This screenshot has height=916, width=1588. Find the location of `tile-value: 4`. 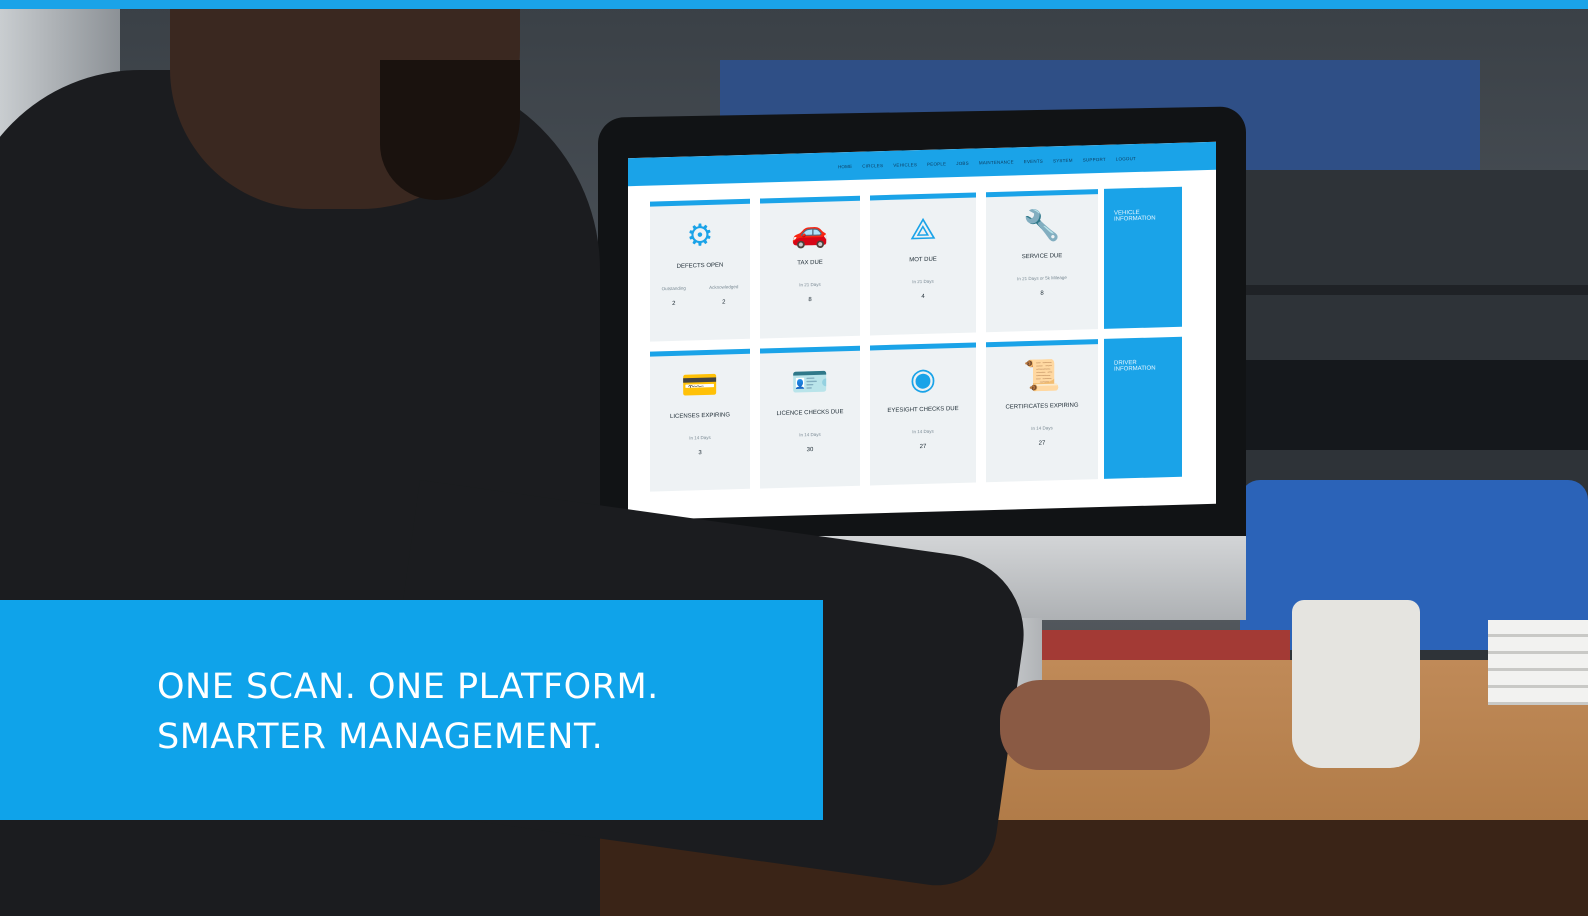

tile-value: 4 is located at coordinates (923, 297).